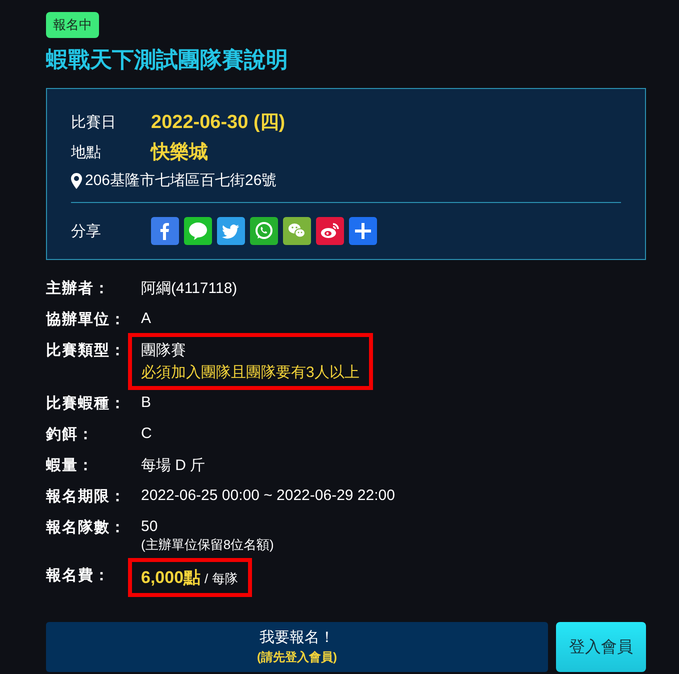 The width and height of the screenshot is (679, 674). I want to click on detail-label: 報名費：, so click(78, 575).